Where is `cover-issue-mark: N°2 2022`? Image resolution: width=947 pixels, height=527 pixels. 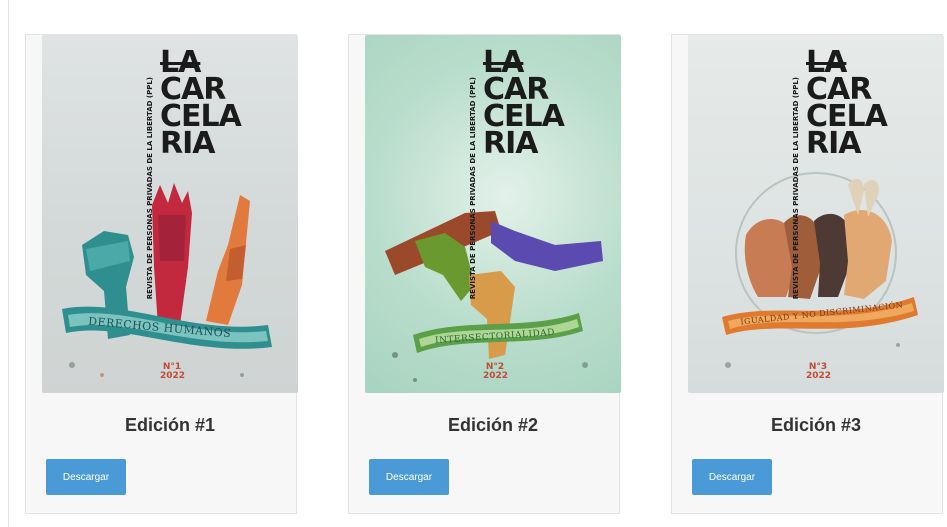
cover-issue-mark: N°2 2022 is located at coordinates (496, 372).